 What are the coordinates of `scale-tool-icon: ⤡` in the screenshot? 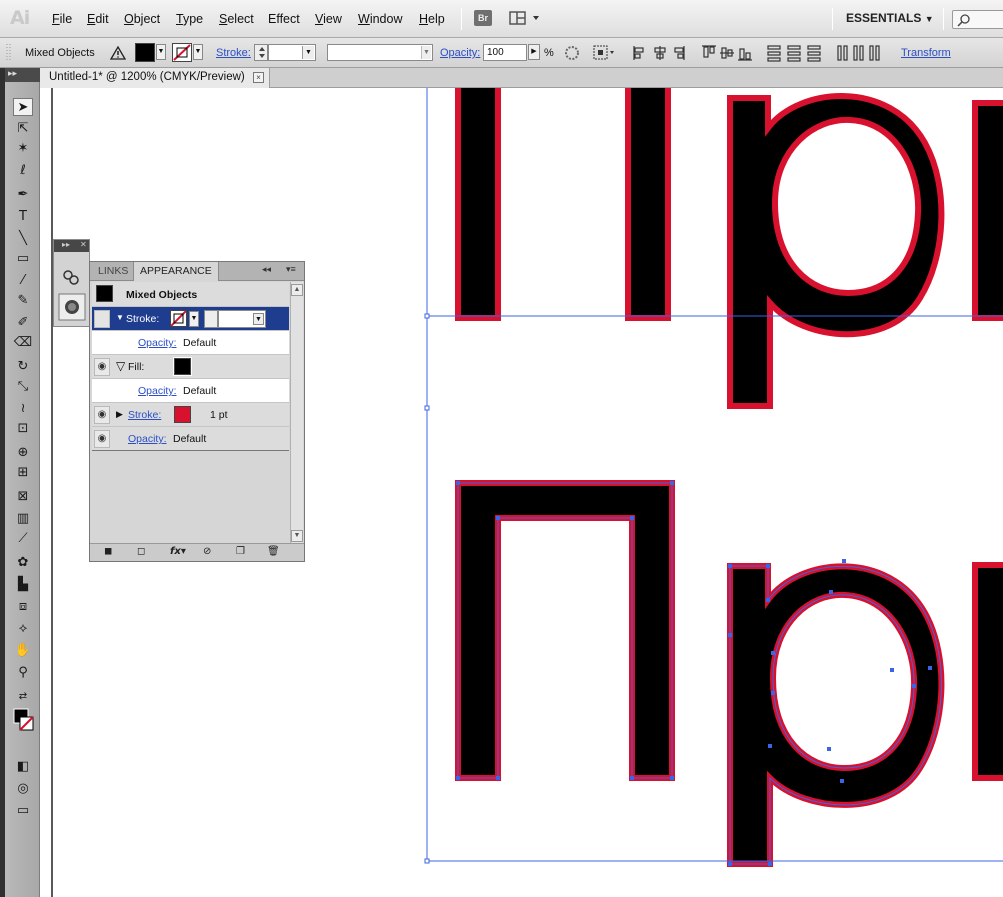 It's located at (23, 387).